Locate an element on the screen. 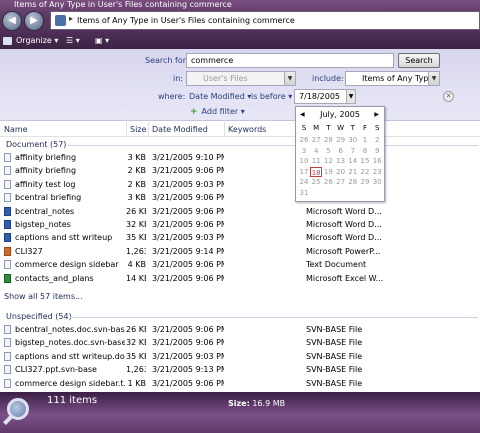 This screenshot has height=433, width=480. column-keywords: Keywords is located at coordinates (247, 129).